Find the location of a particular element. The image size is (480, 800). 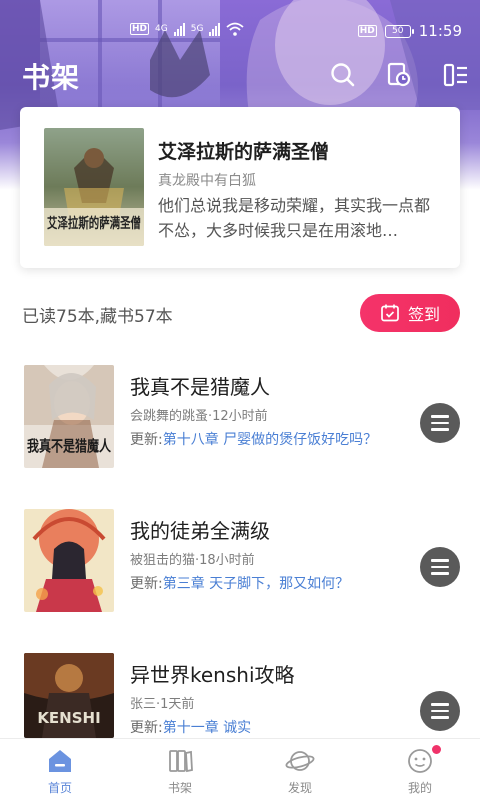

book-title: 我真不是猎魔人 is located at coordinates (200, 385).